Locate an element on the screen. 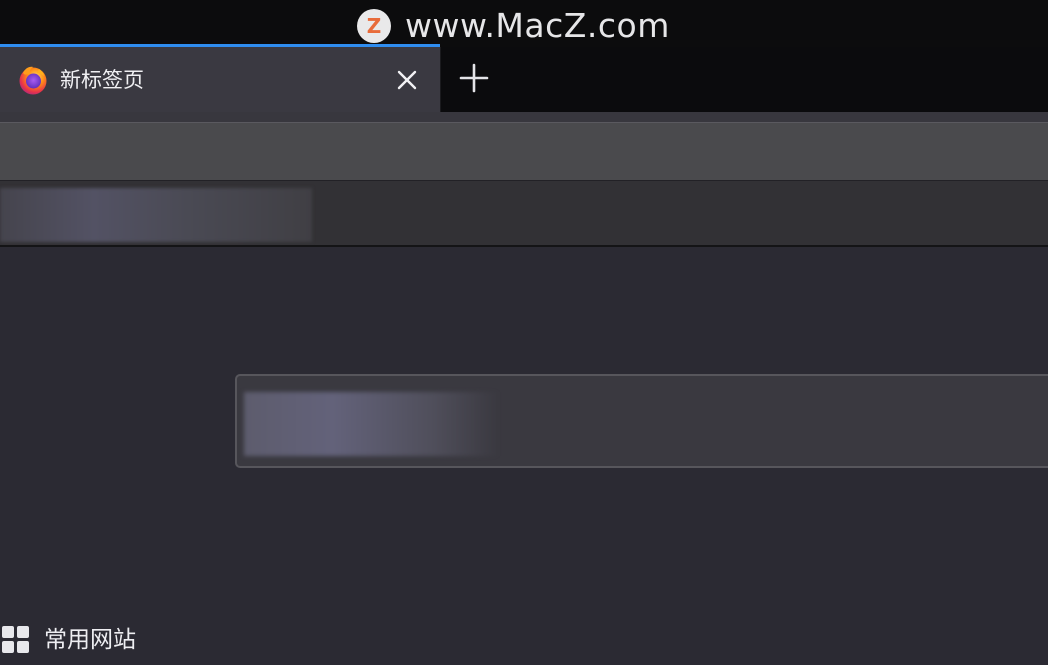 The height and width of the screenshot is (665, 1048). watermark: Z www.MacZ.com is located at coordinates (513, 26).